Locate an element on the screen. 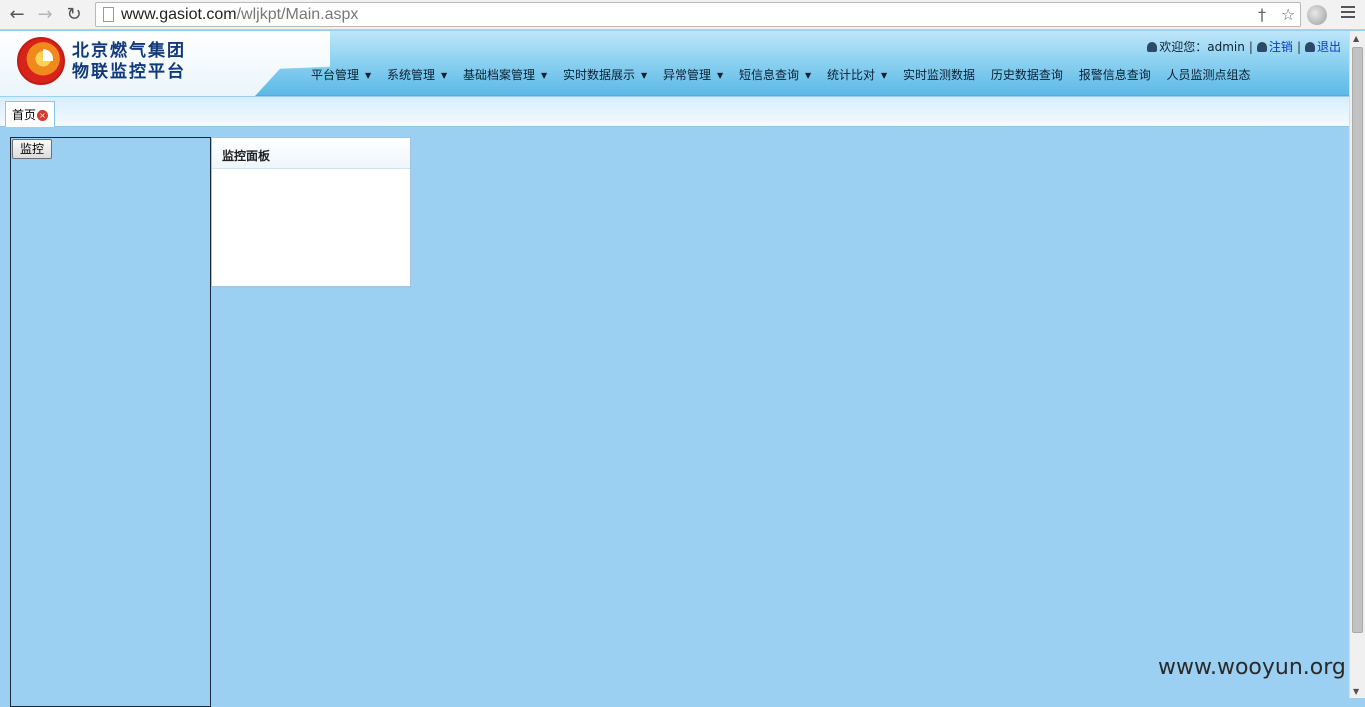 The image size is (1365, 707). watermark: www.wooyun.org is located at coordinates (1252, 667).